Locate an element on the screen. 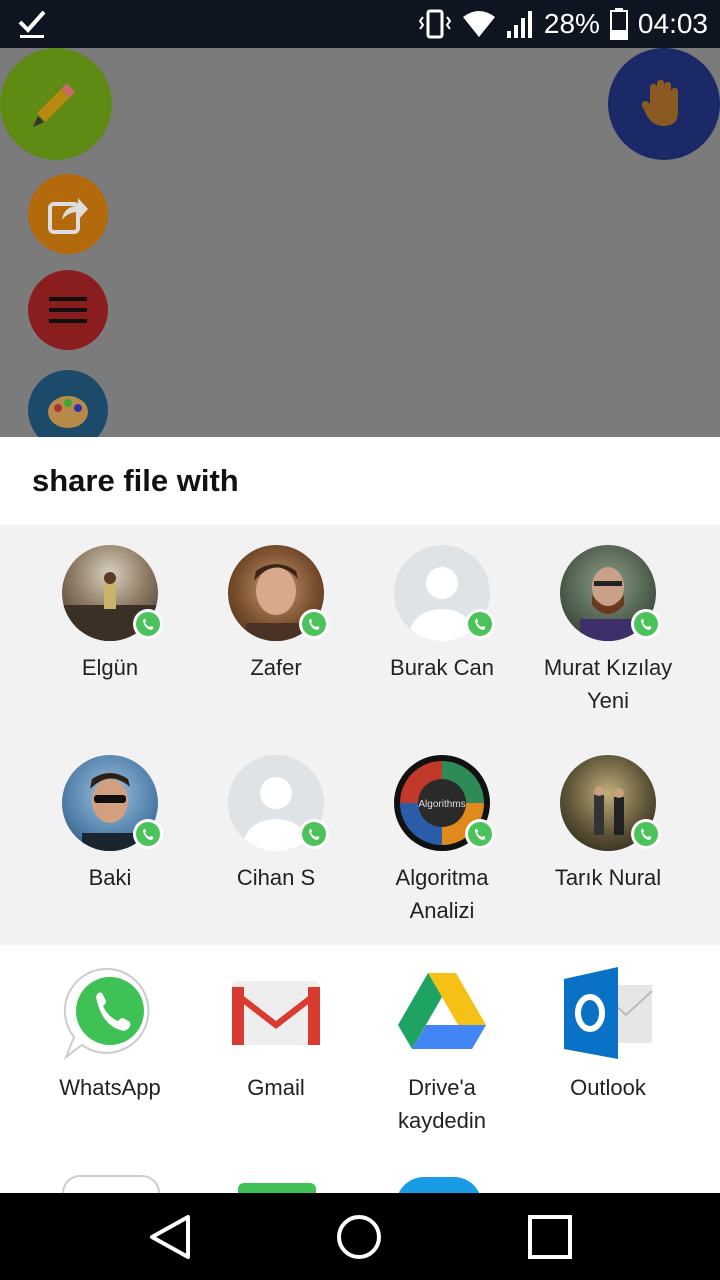 Image resolution: width=720 pixels, height=1280 pixels. home-button is located at coordinates (359, 1237).